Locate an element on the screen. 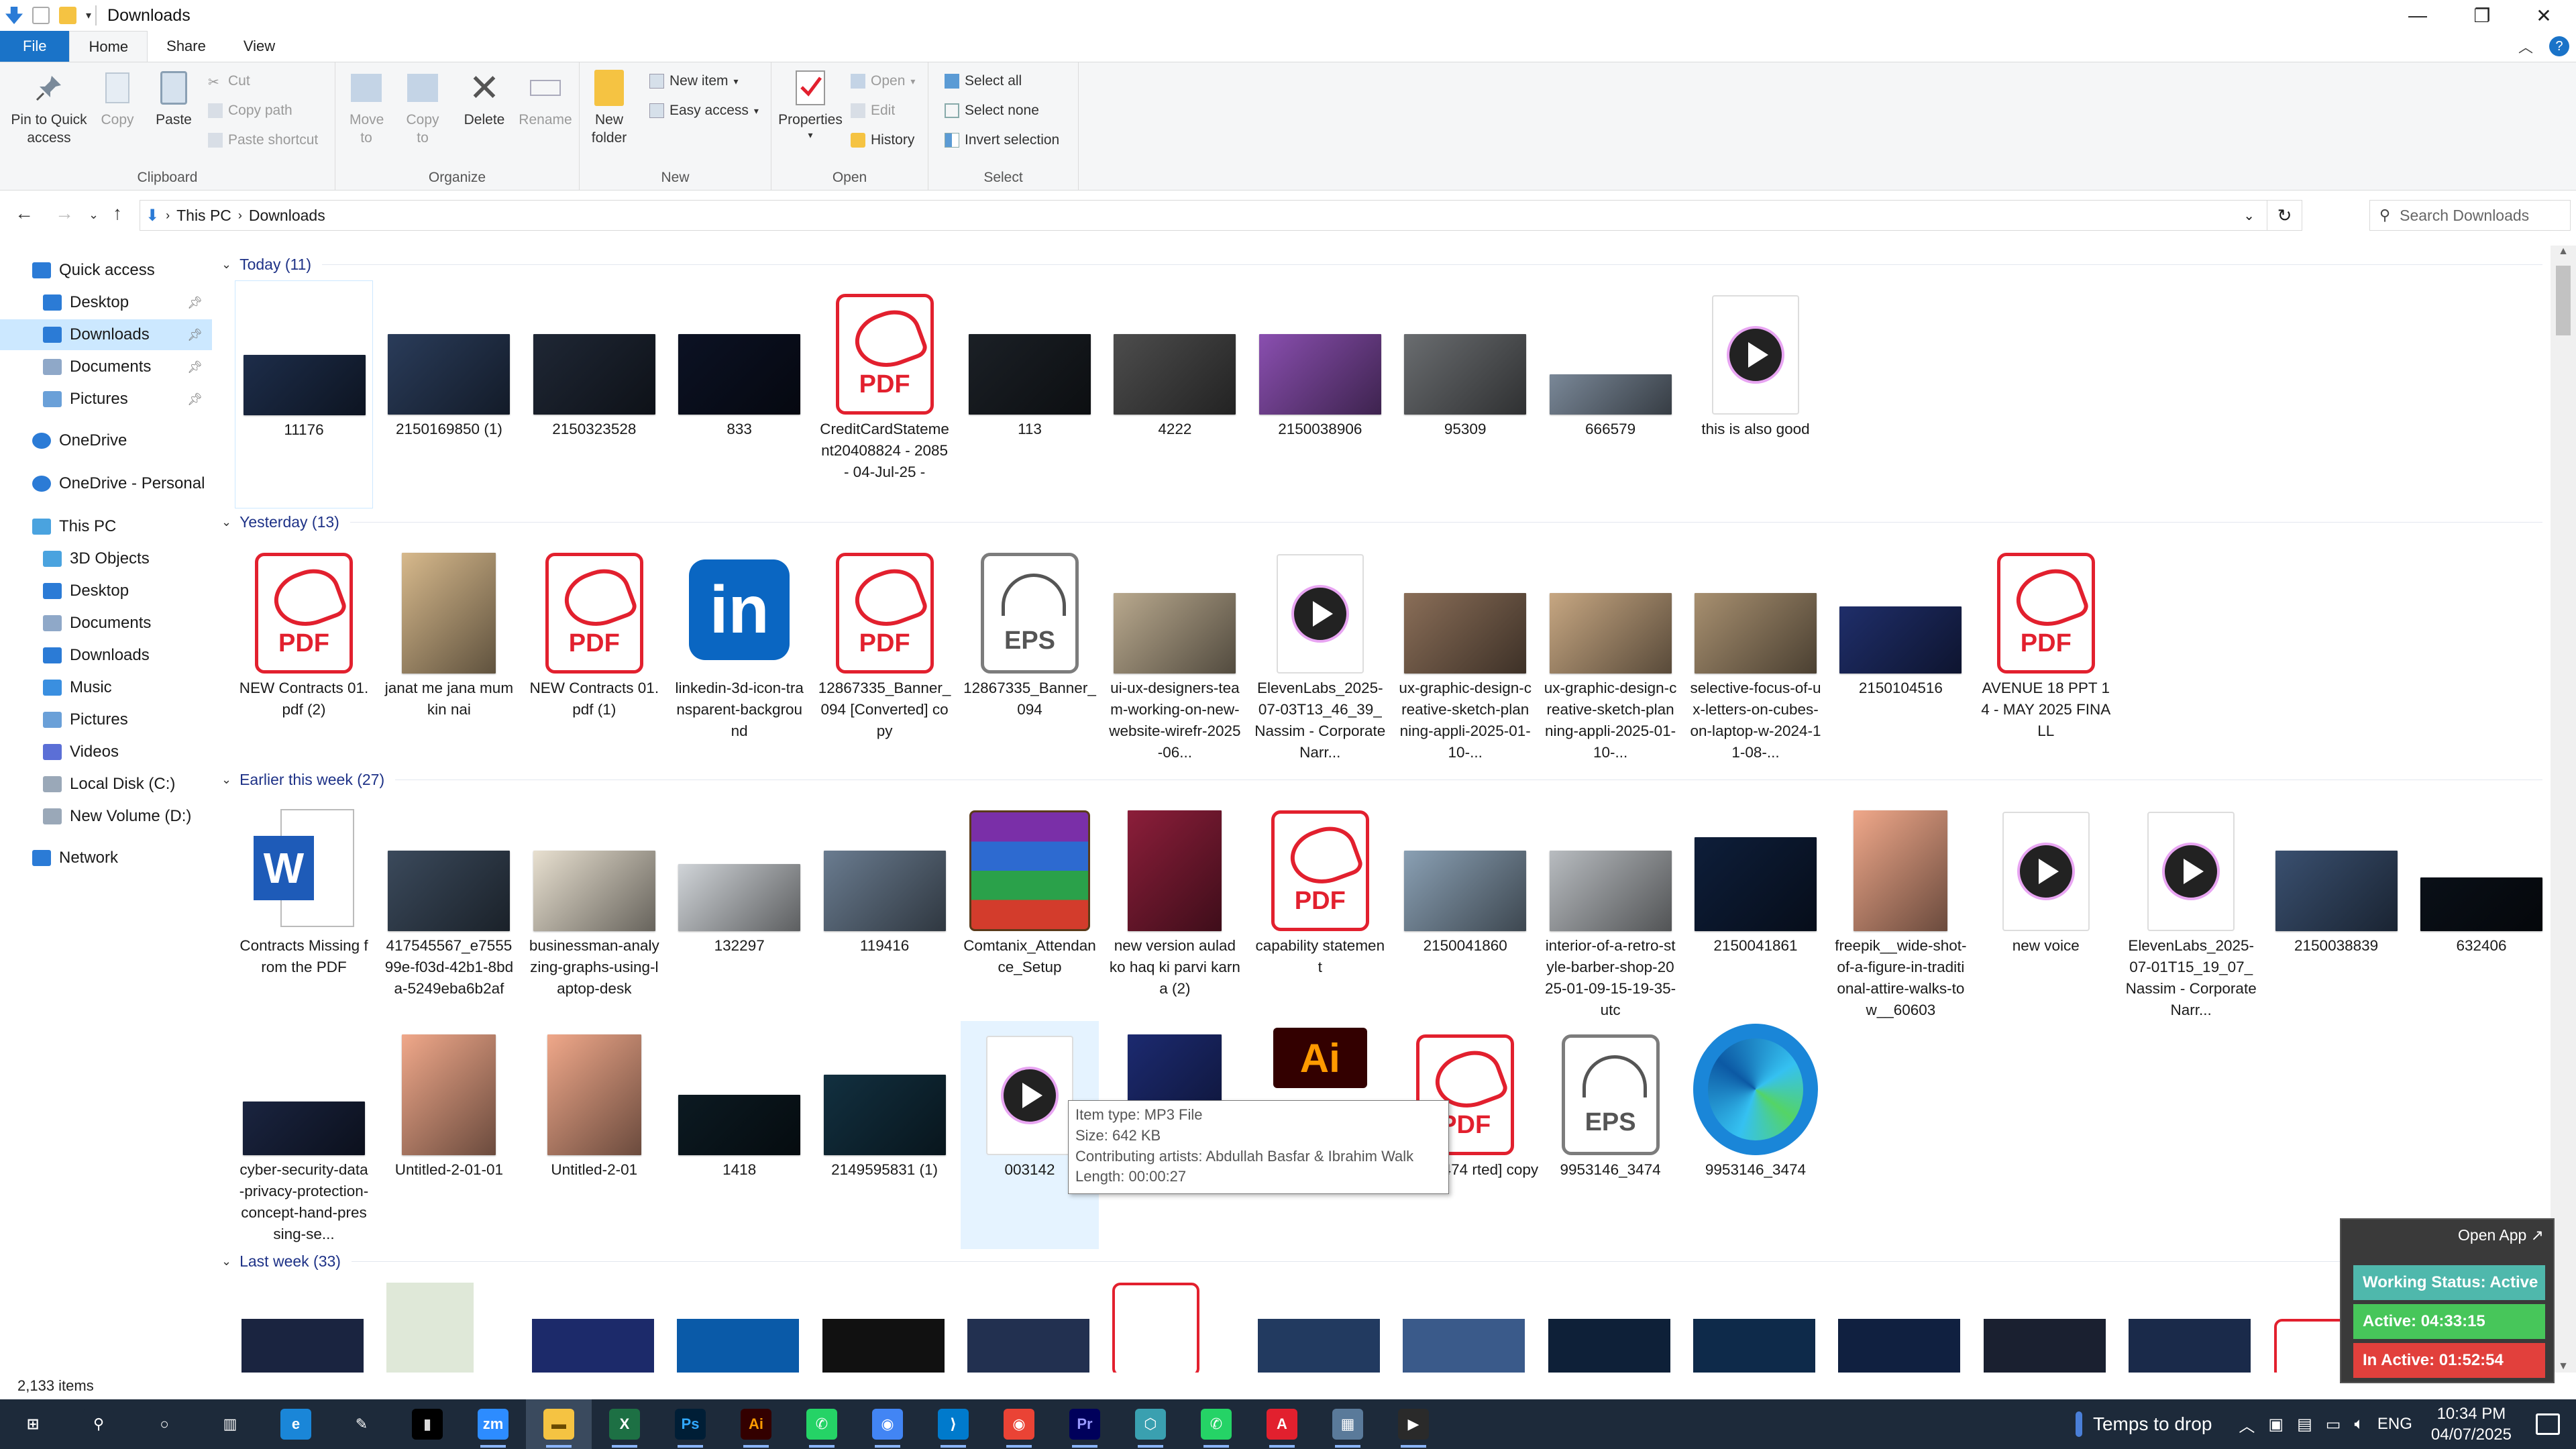 This screenshot has width=2576, height=1449. new-folder-quick-icon is located at coordinates (67, 15).